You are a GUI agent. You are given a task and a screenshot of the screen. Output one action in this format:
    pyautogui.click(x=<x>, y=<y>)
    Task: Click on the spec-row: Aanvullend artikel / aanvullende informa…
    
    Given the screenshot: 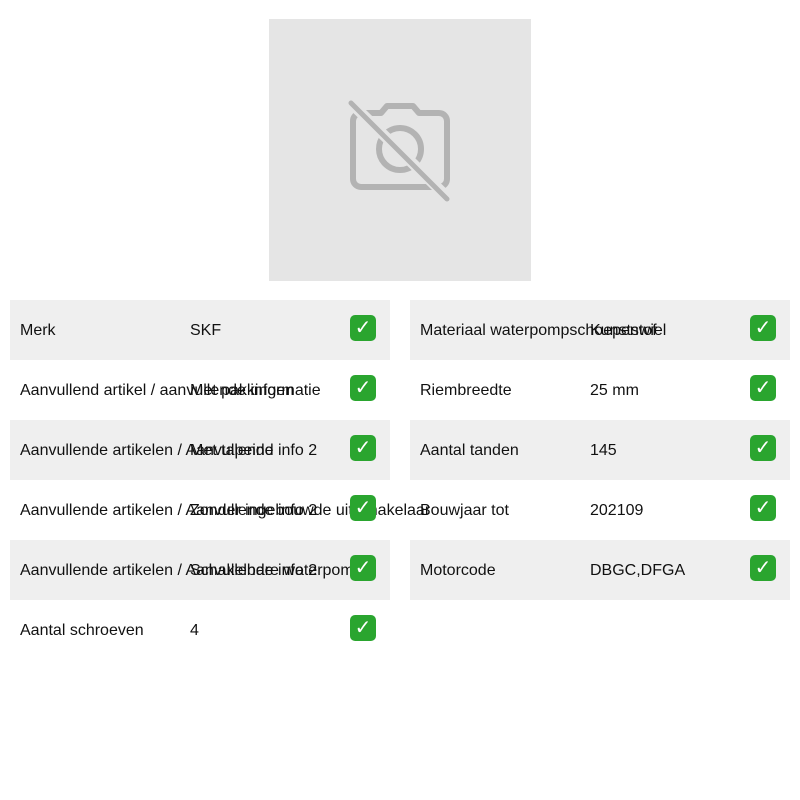 What is the action you would take?
    pyautogui.click(x=200, y=390)
    